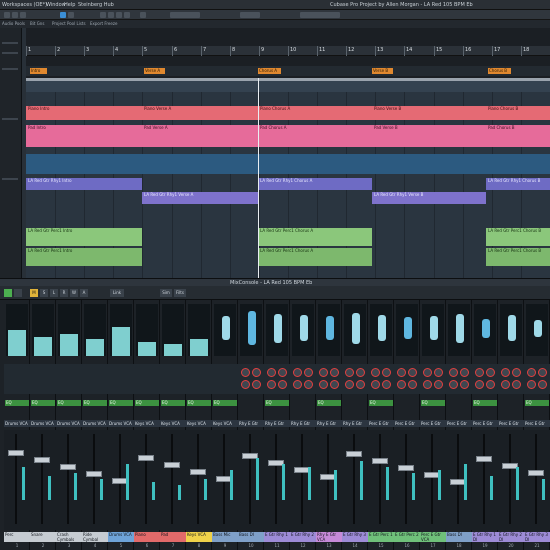 This screenshot has height=550, width=550. I want to click on clip-perc1: LA Red Gtr Perc1 Intro, so click(84, 237).